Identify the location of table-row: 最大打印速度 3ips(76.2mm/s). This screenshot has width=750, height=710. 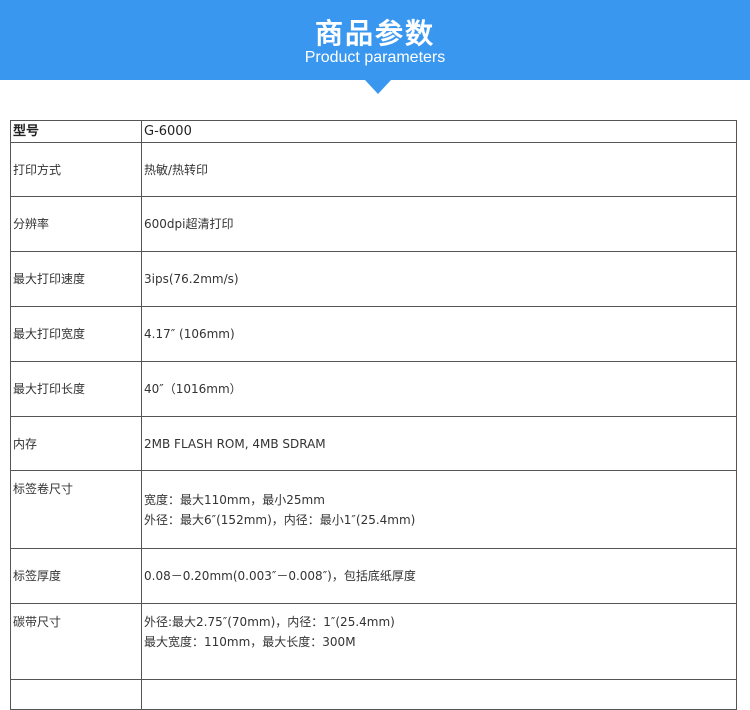
(373, 279).